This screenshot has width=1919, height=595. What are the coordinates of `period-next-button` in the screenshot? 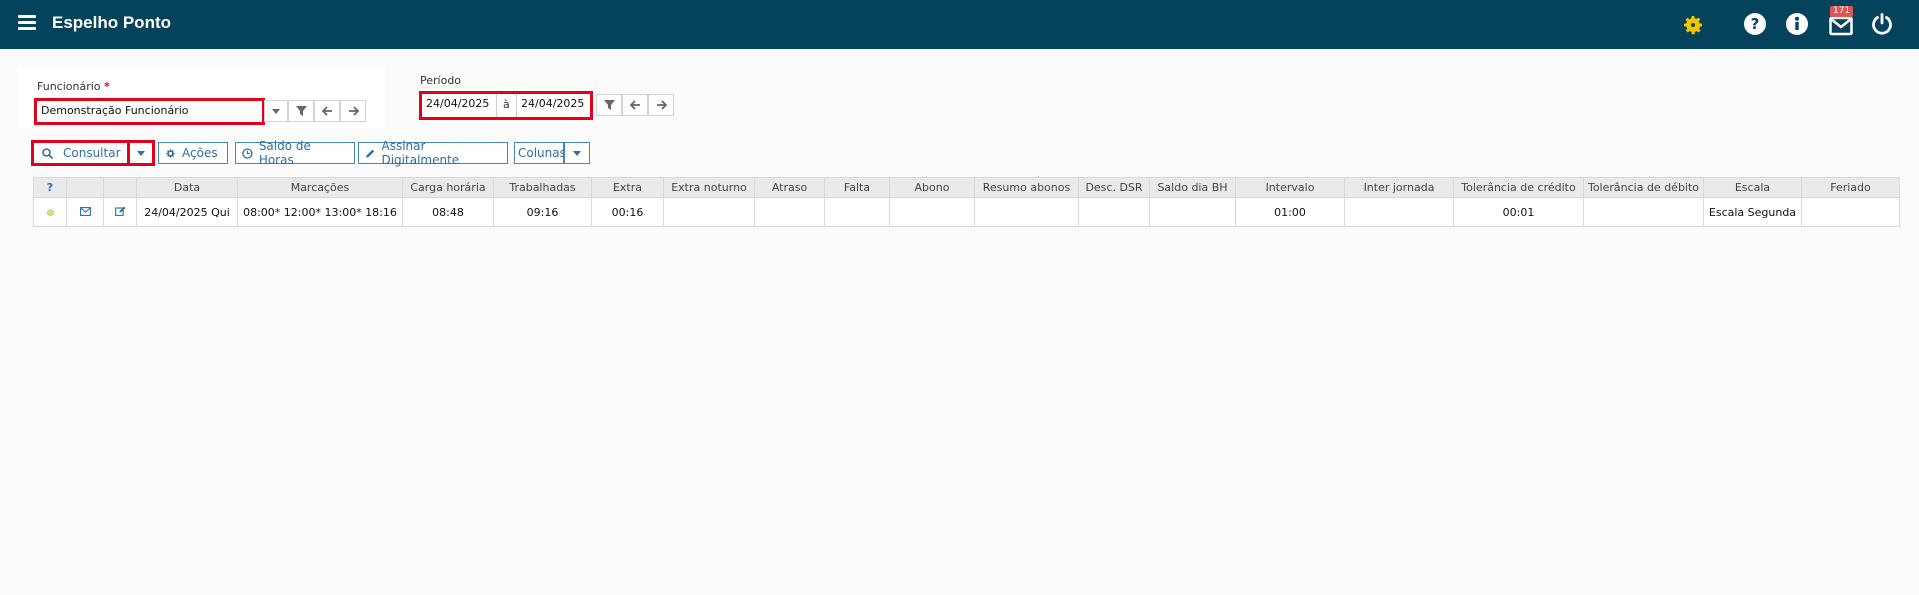 It's located at (661, 105).